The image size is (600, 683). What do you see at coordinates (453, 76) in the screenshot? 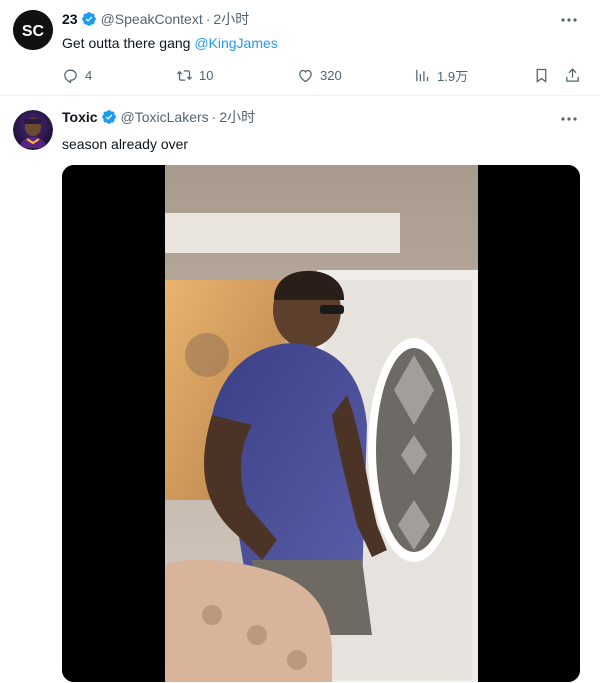
I see `view-count: 1.9万` at bounding box center [453, 76].